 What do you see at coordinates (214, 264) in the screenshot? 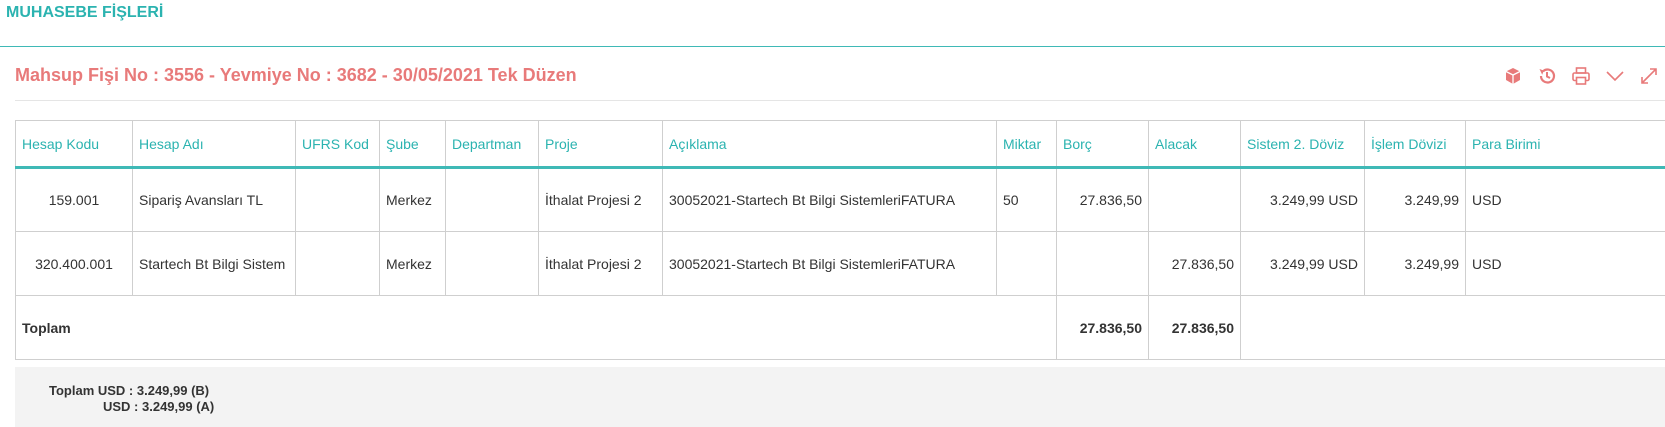
I see `account-name-cell: Startech Bt Bilgi Sistem` at bounding box center [214, 264].